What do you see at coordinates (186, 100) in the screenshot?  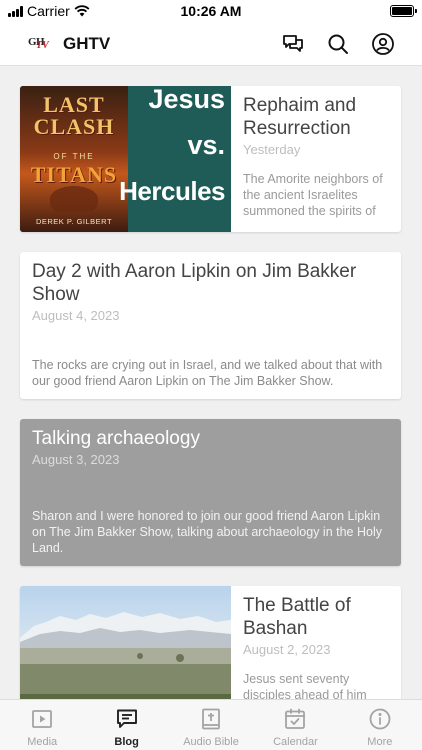 I see `poster-line1: Jesus` at bounding box center [186, 100].